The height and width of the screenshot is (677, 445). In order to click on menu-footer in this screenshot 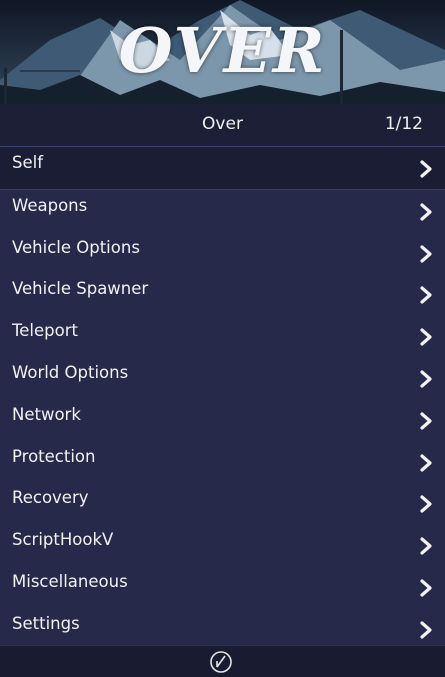, I will do `click(222, 661)`.